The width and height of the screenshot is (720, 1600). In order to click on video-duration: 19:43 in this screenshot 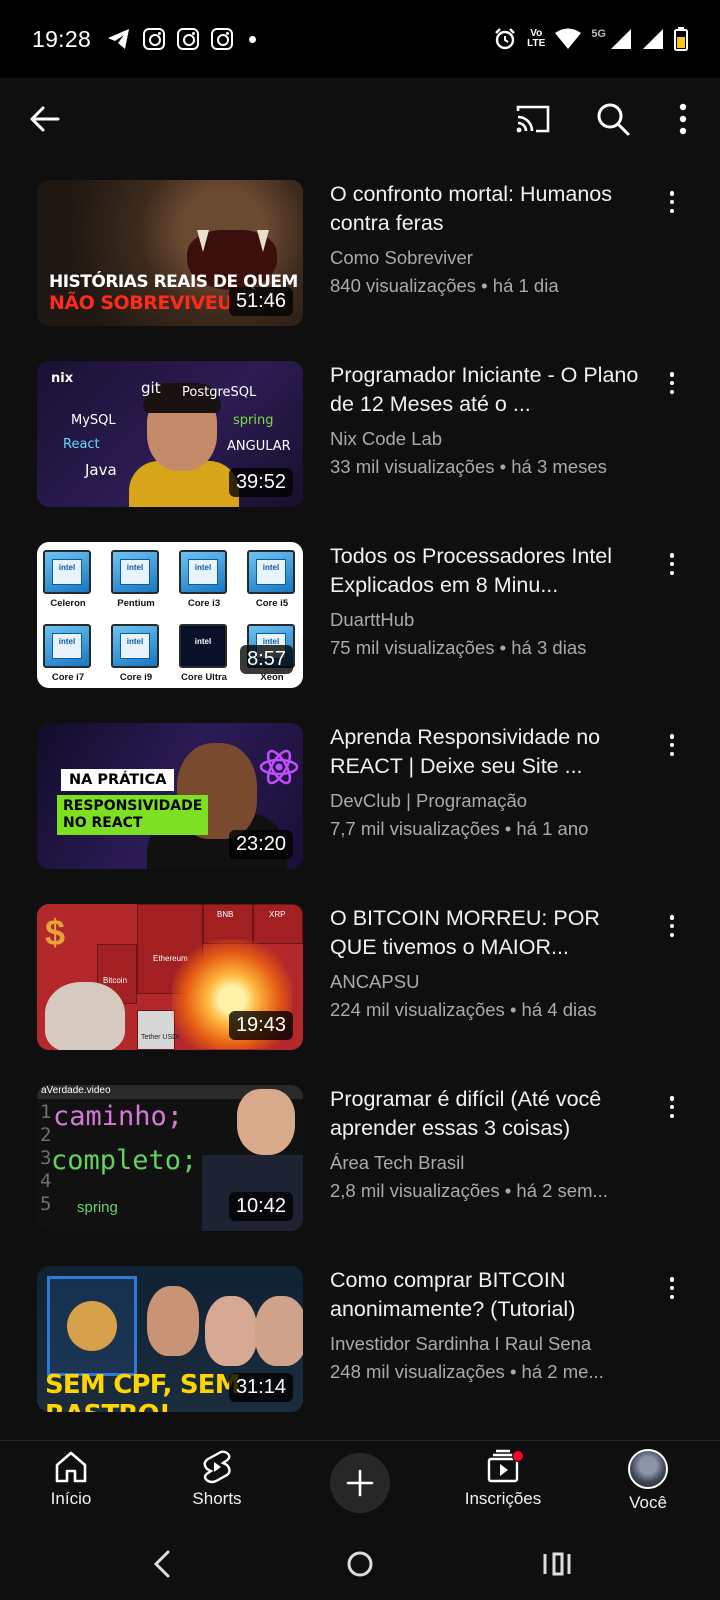, I will do `click(260, 1025)`.